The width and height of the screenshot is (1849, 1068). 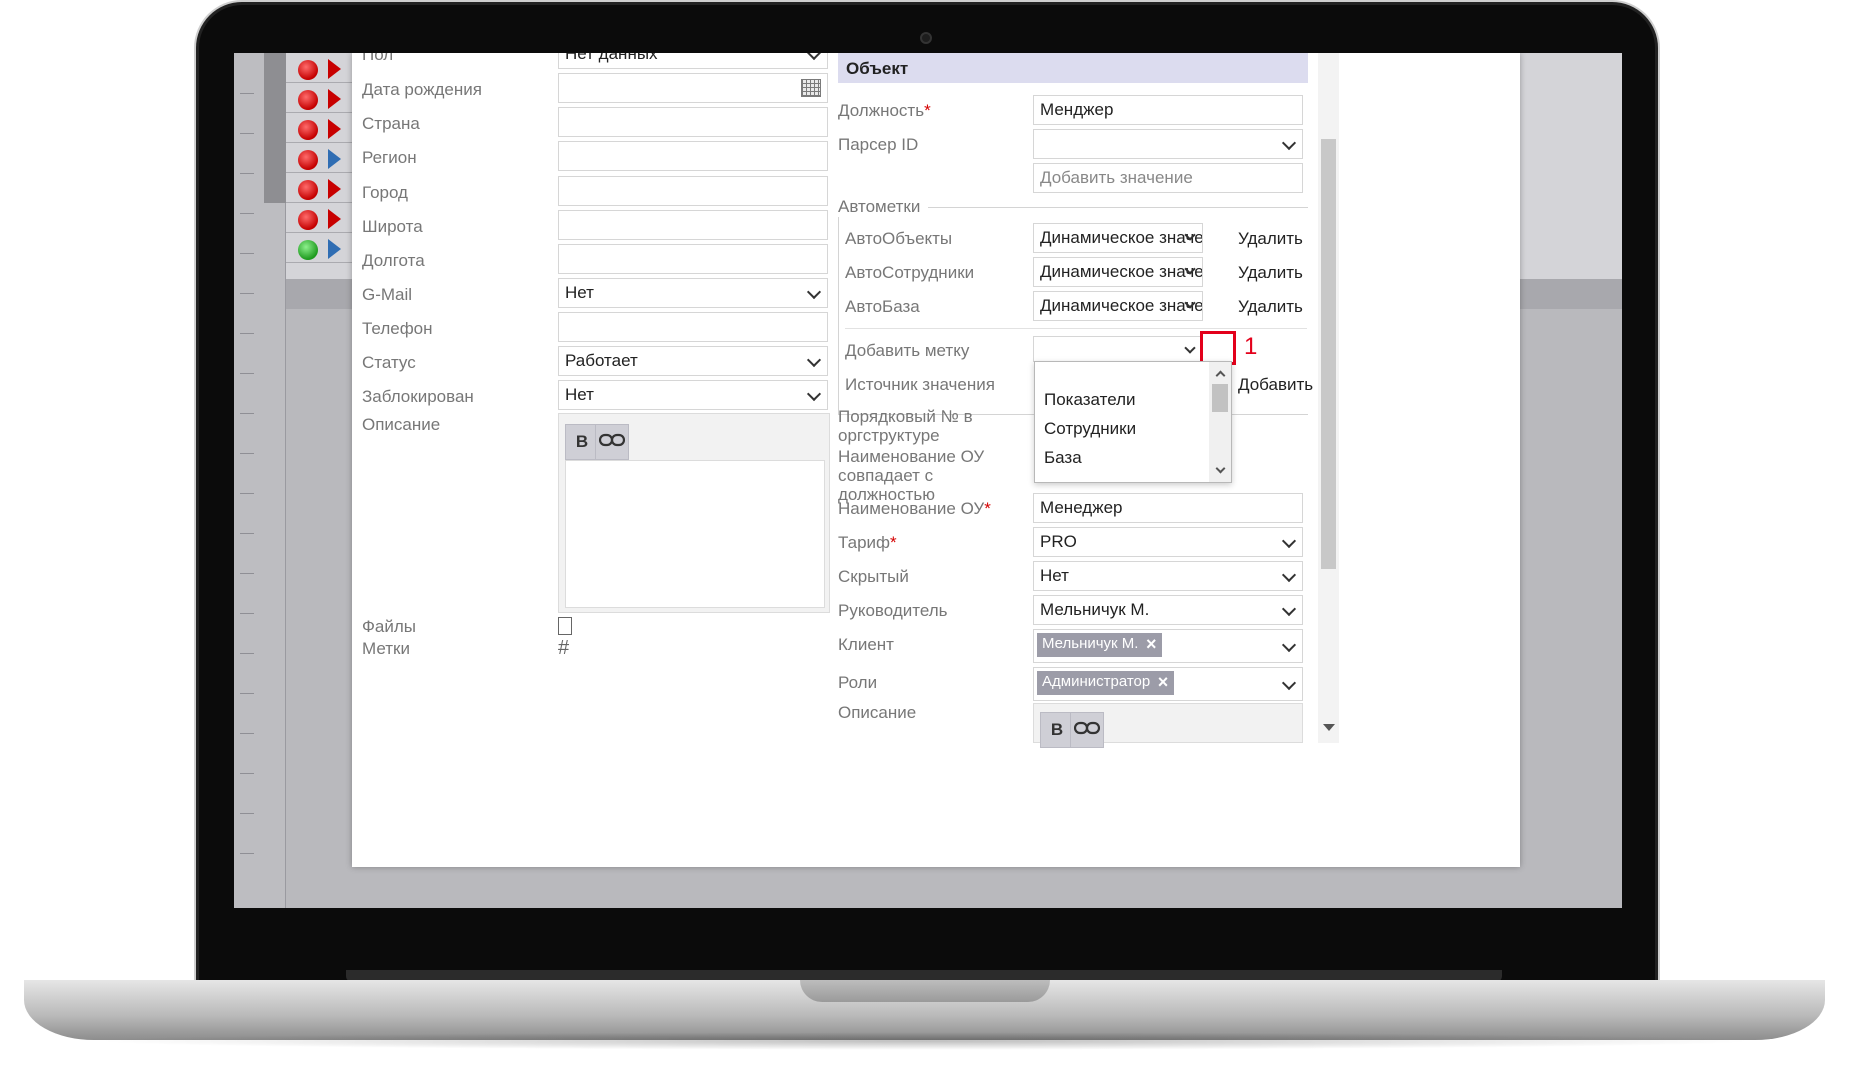 What do you see at coordinates (1076, 328) in the screenshot?
I see `autotags-divider` at bounding box center [1076, 328].